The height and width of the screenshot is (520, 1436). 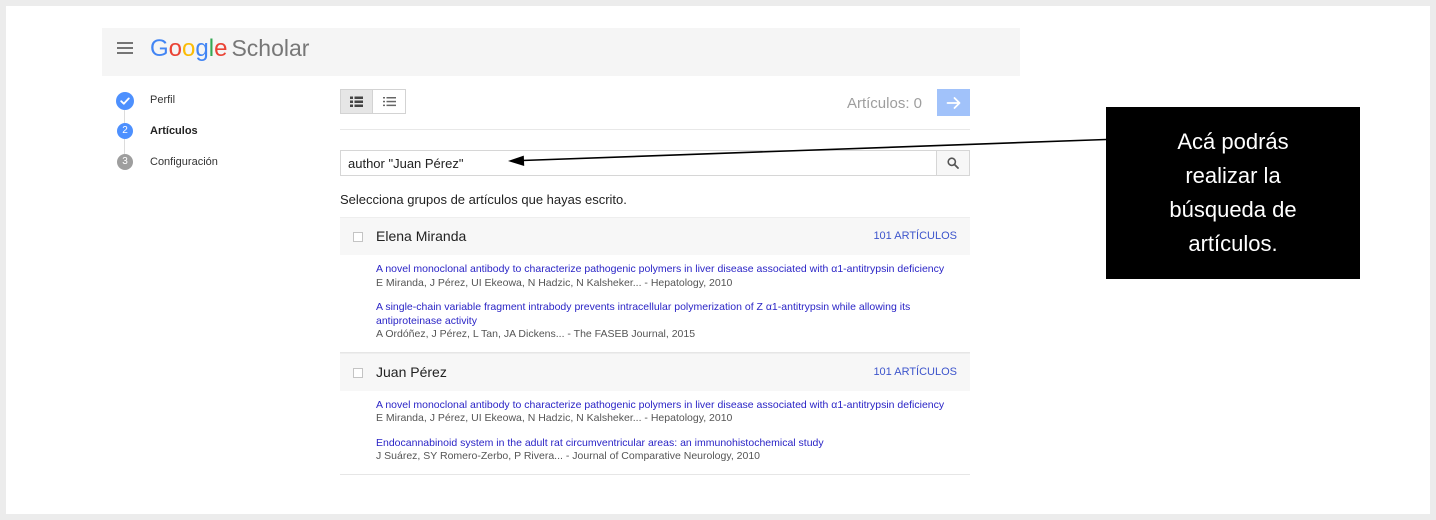 I want to click on arrow-right-icon, so click(x=953, y=102).